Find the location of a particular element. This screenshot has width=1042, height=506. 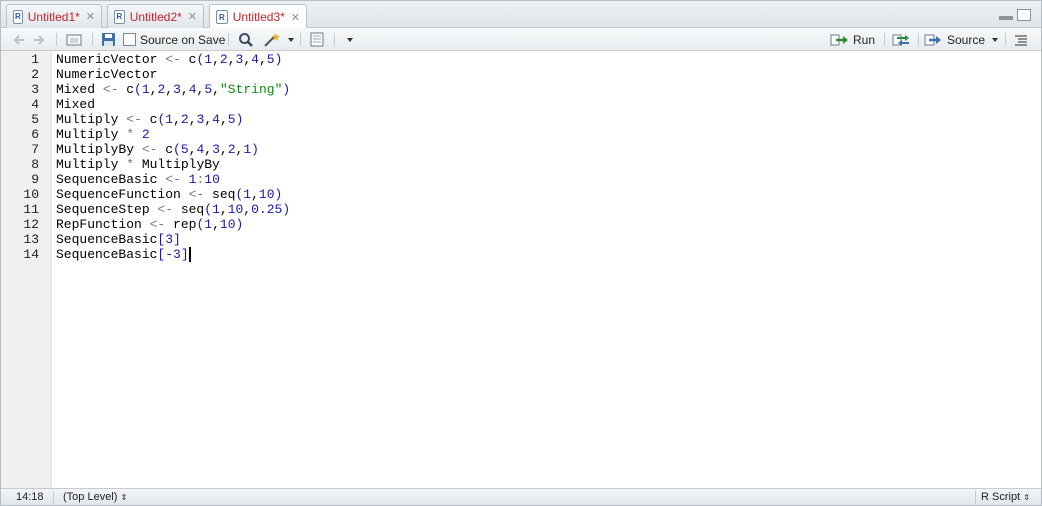

scope-label: (Top Level) is located at coordinates (90, 497).